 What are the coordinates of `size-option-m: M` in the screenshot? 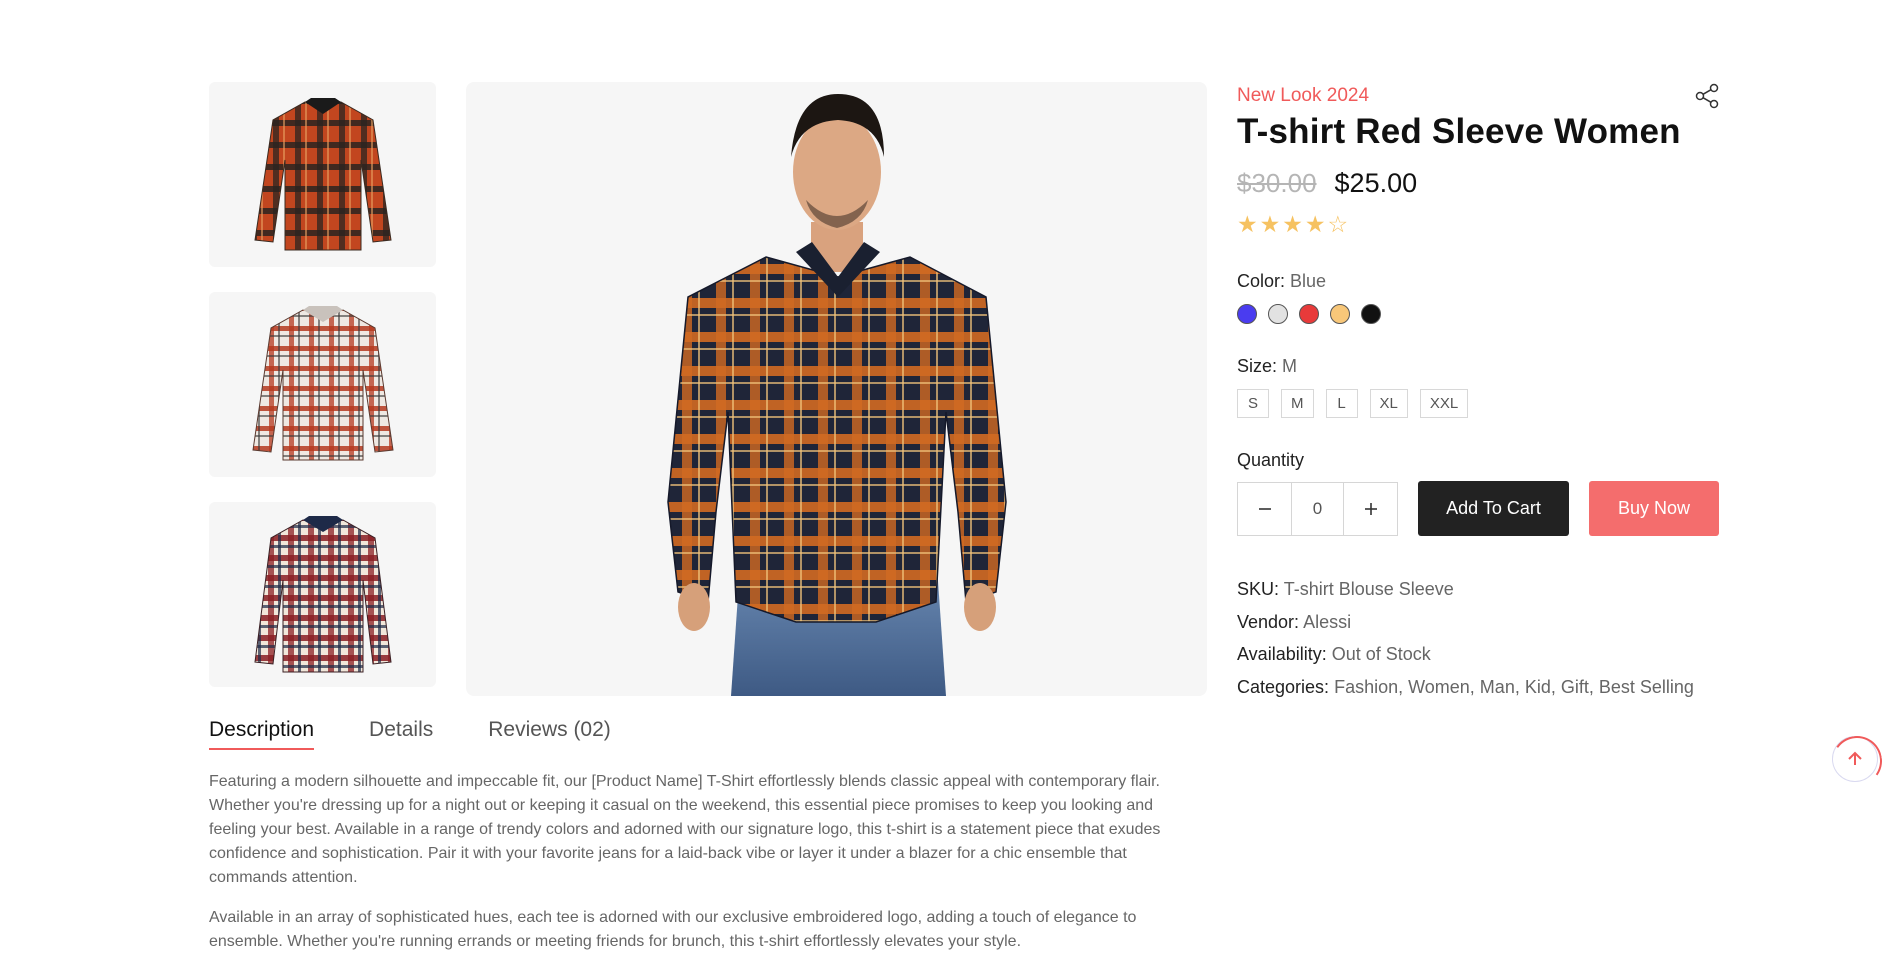 It's located at (1297, 403).